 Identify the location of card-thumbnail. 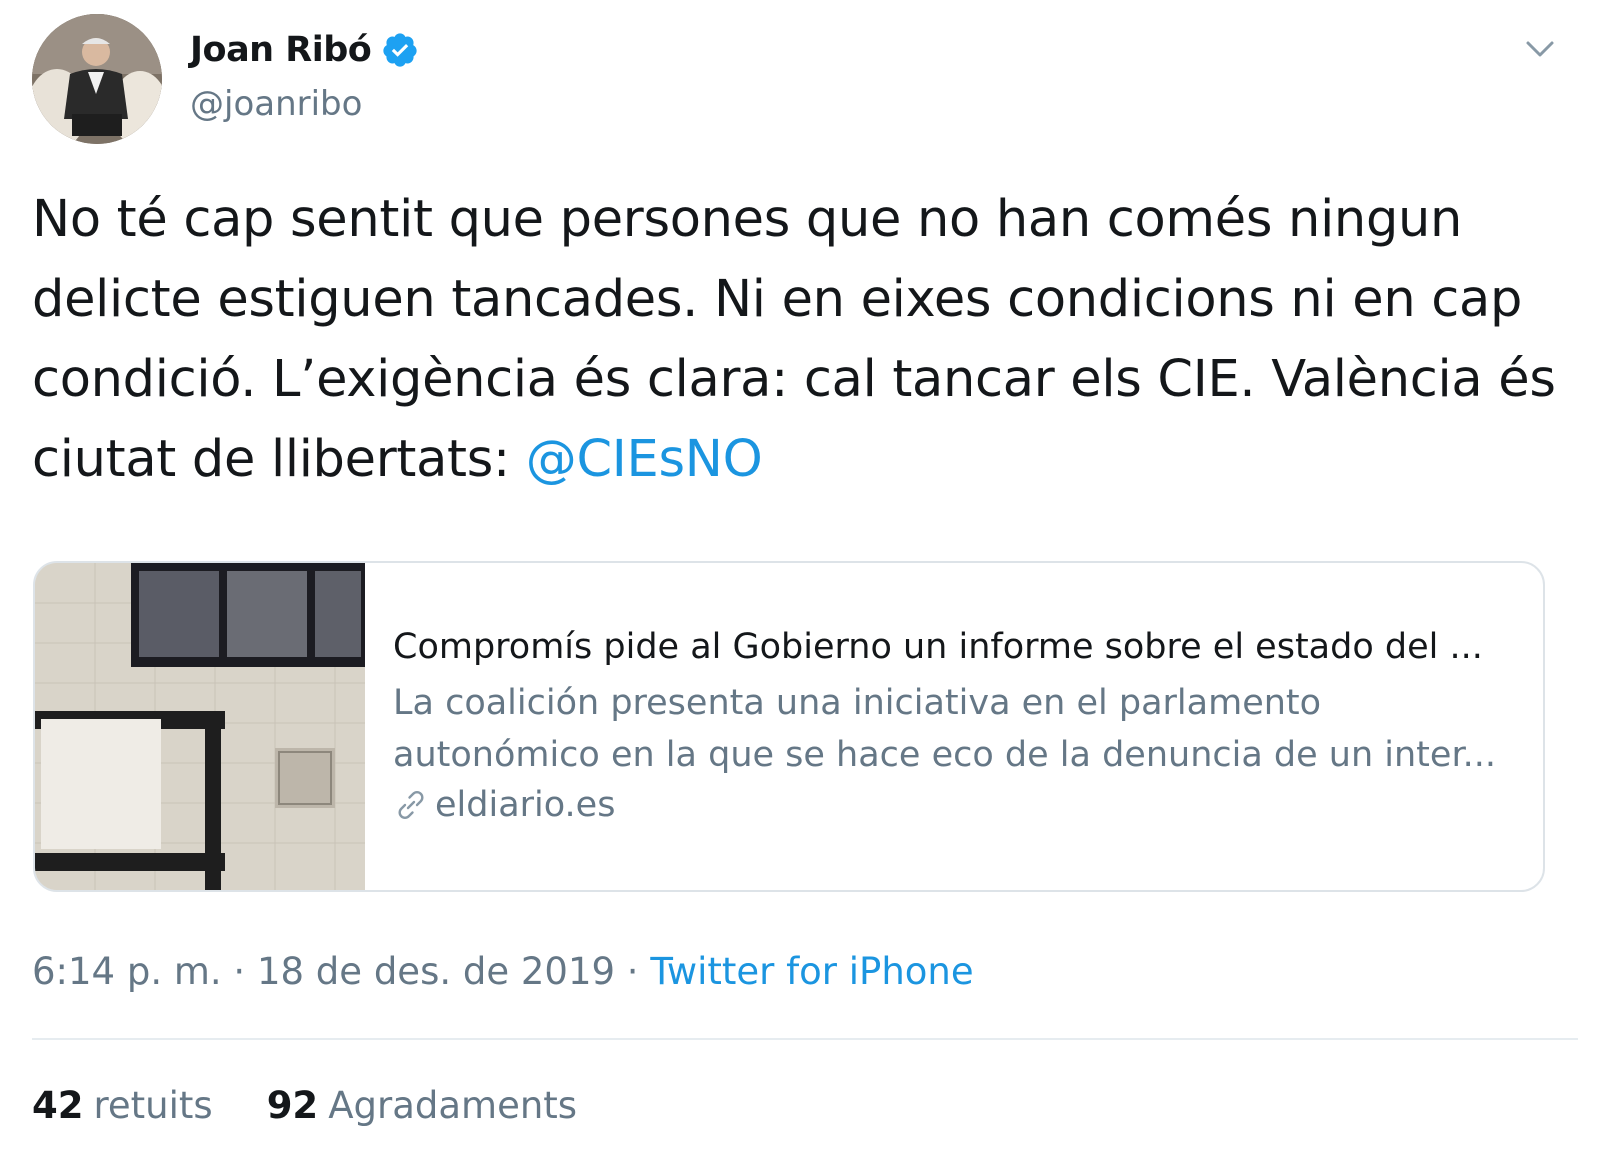
(200, 726).